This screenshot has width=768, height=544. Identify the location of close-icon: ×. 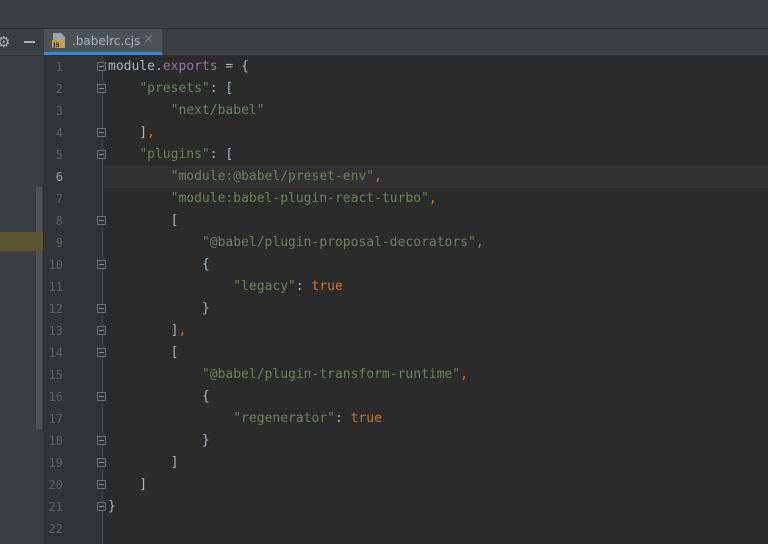
(148, 40).